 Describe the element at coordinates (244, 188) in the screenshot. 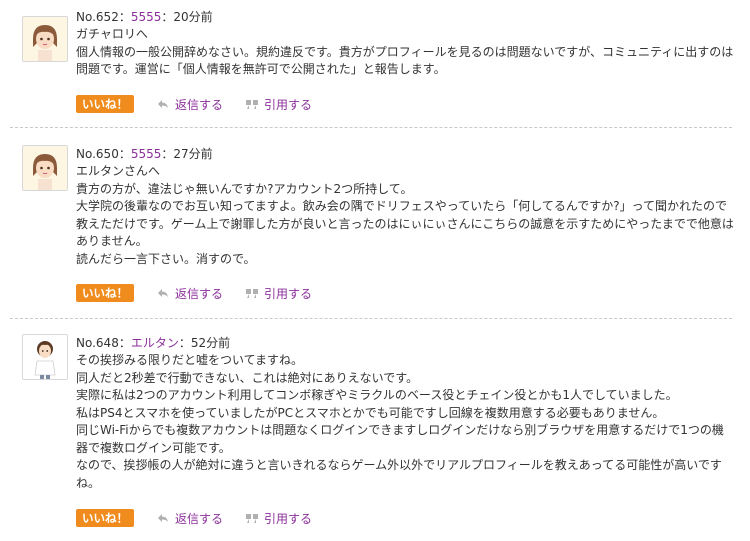

I see `post-body-line: 貴方の方が、違法じゃ無いんですか?アカウント2つ所持して。` at that location.